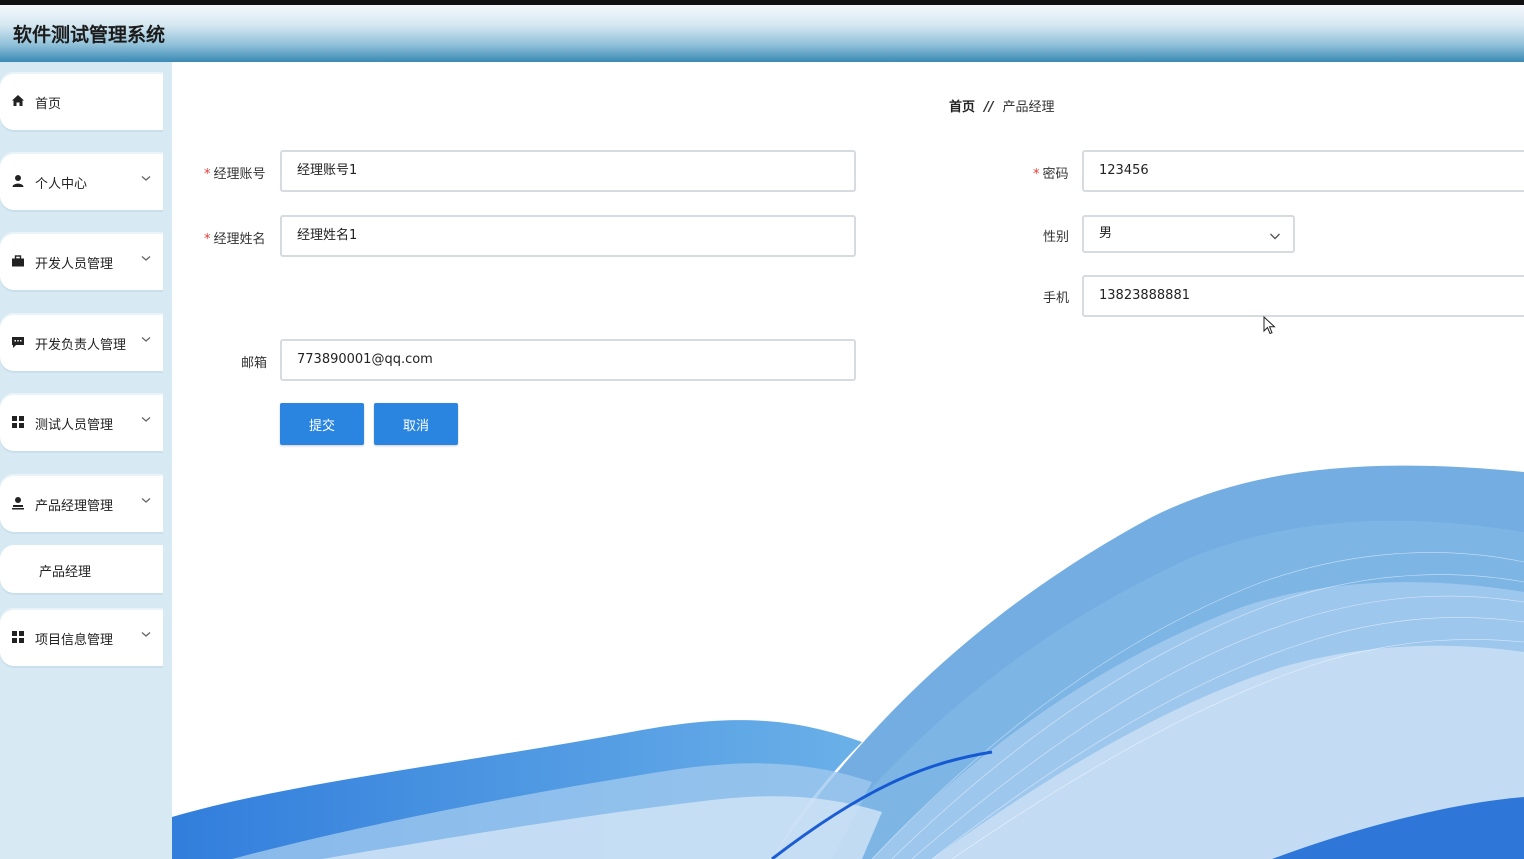 This screenshot has width=1524, height=859. I want to click on sidebar-subitem-label: 产品经理, so click(65, 572).